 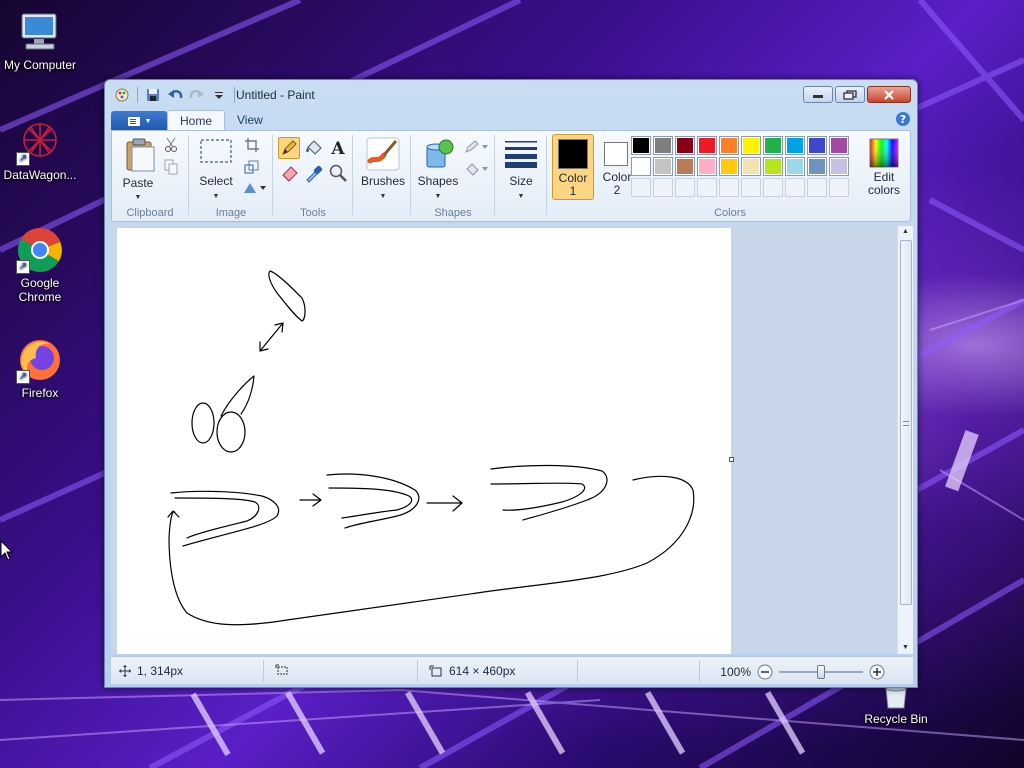 I want to click on resize-icon, so click(x=251, y=167).